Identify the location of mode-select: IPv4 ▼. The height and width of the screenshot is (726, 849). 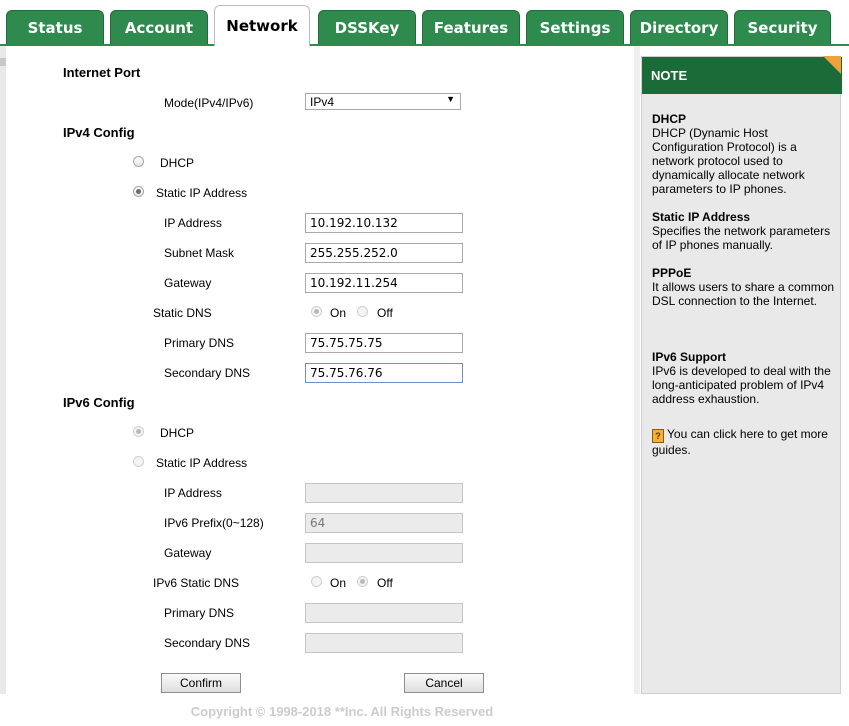
(383, 101).